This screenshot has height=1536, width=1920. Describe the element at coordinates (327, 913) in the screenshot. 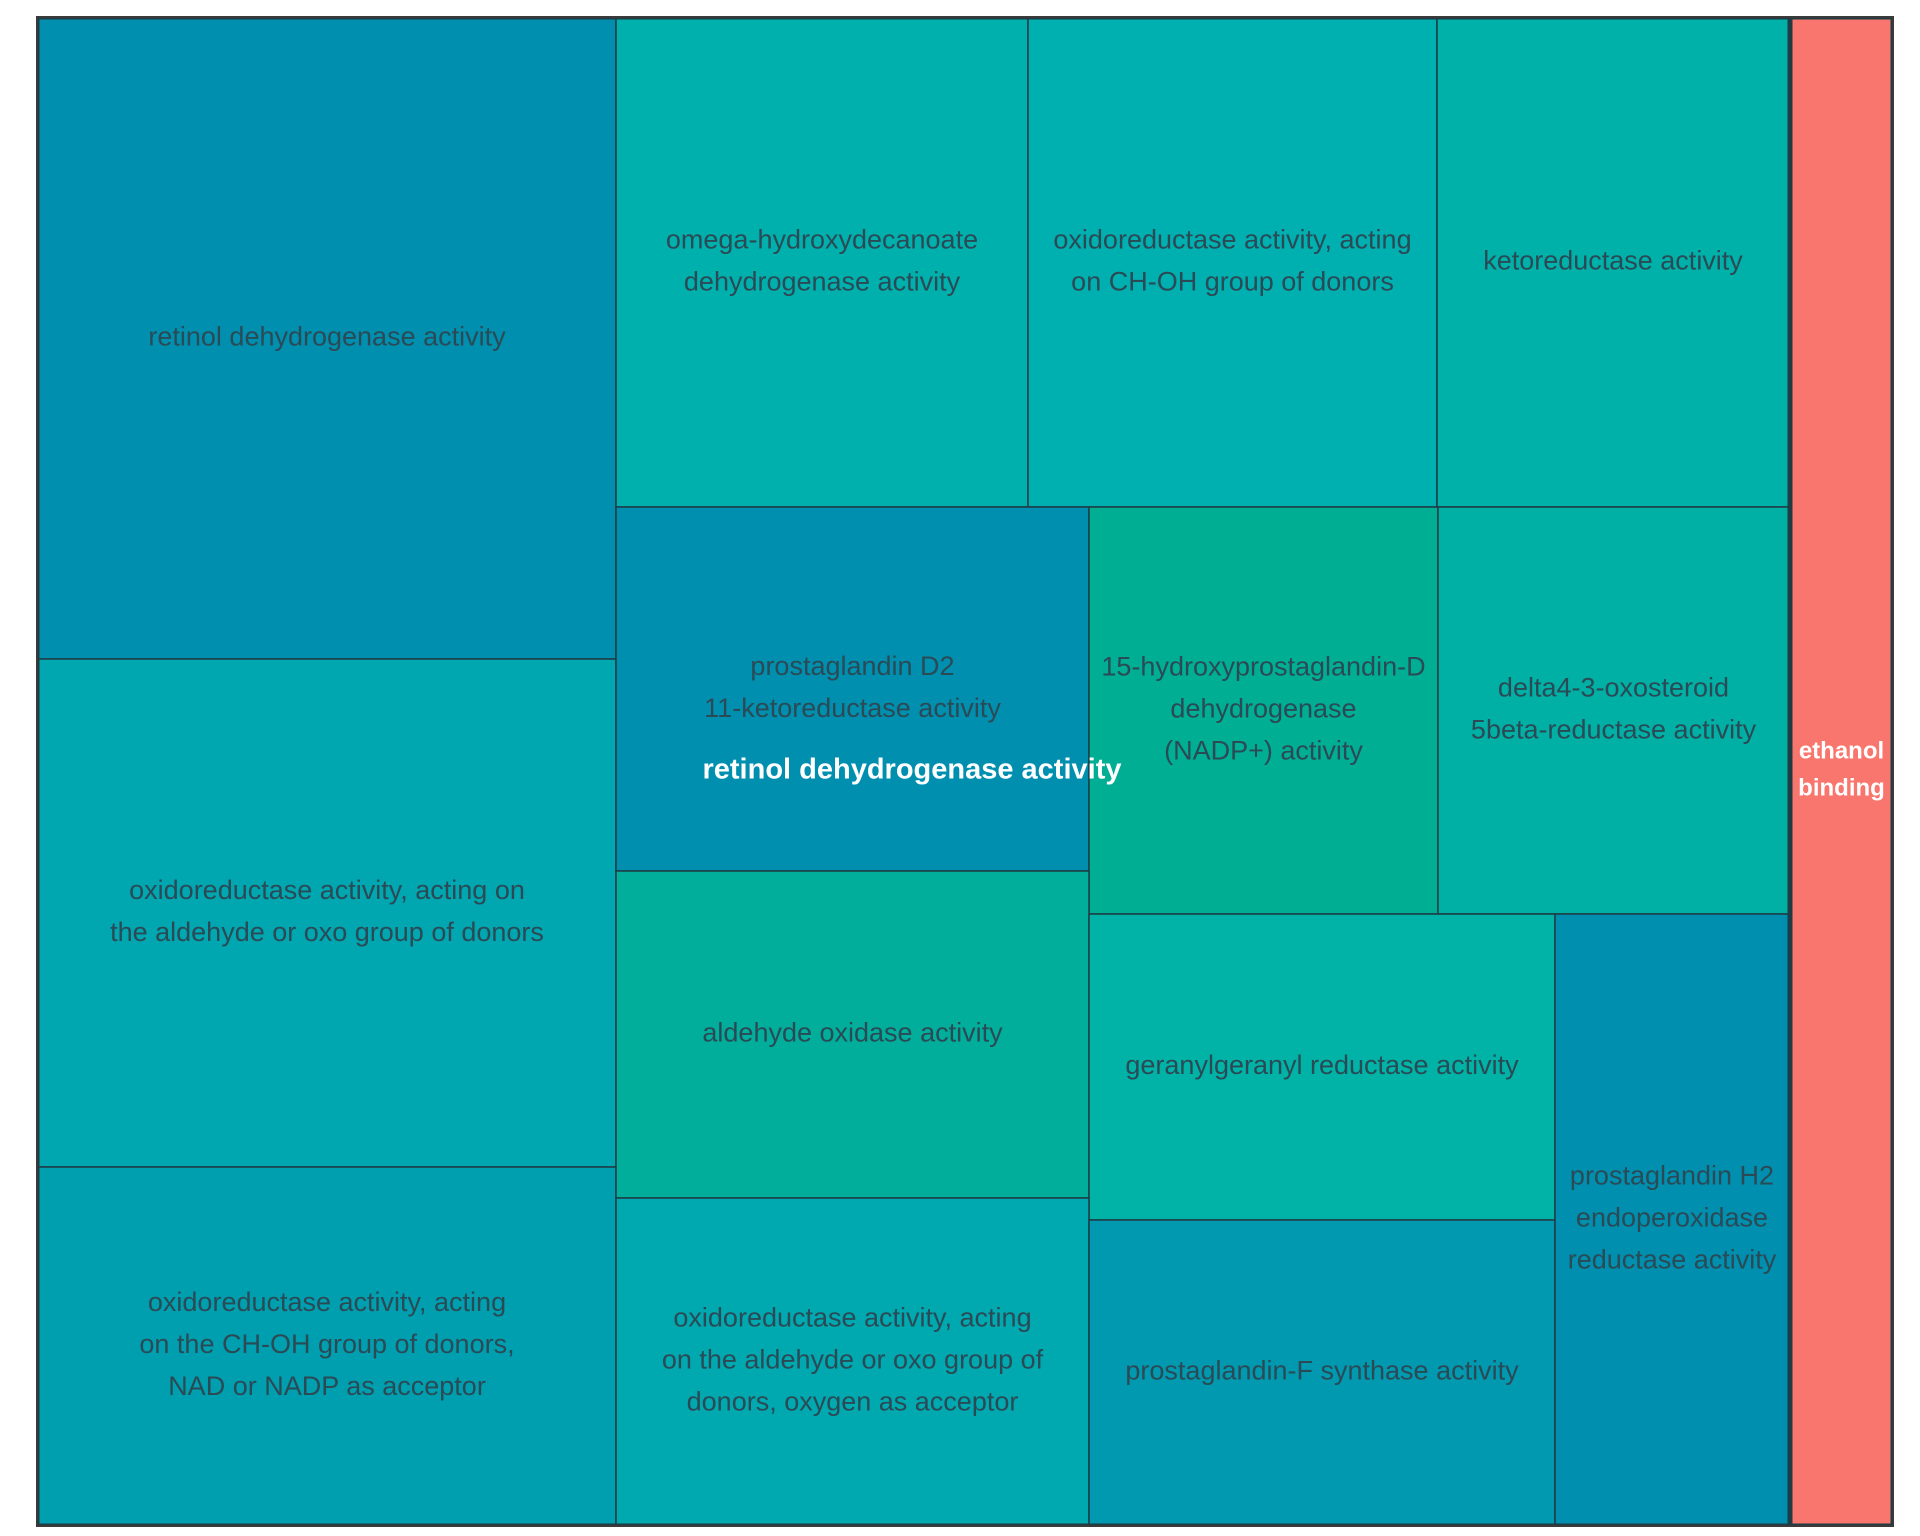

I see `tile-oxidoreductase-activity-acting-on-the-aldehyde-or-oxo-group-of-donors` at that location.